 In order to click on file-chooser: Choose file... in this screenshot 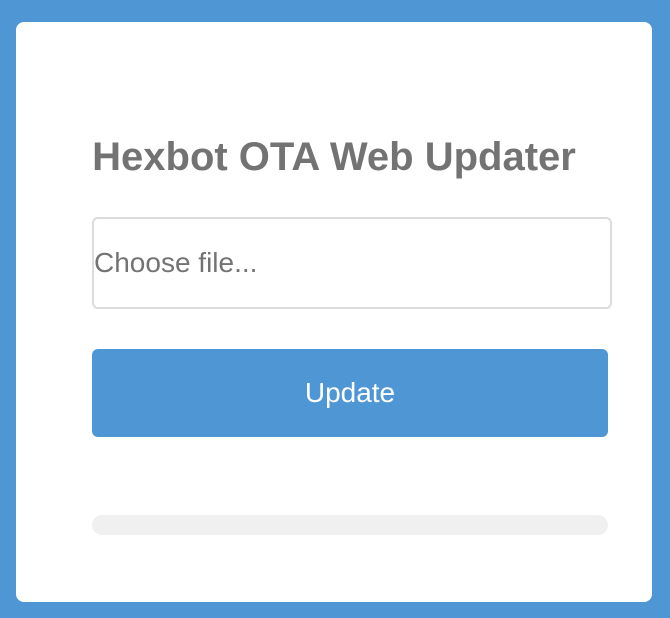, I will do `click(352, 263)`.